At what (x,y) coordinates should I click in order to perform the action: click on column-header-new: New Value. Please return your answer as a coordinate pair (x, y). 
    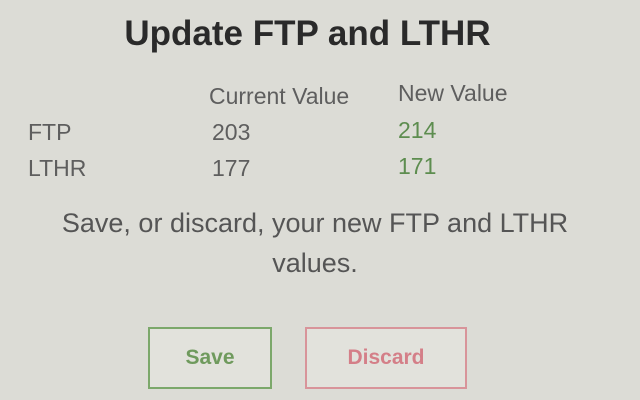
    Looking at the image, I should click on (453, 93).